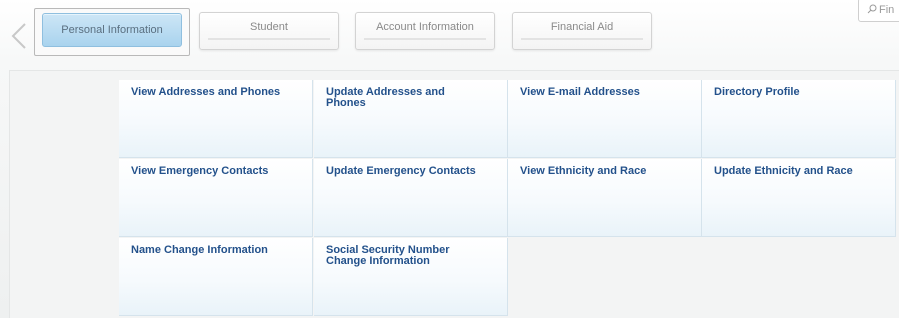 The image size is (899, 318). I want to click on search-input: Fin, so click(878, 11).